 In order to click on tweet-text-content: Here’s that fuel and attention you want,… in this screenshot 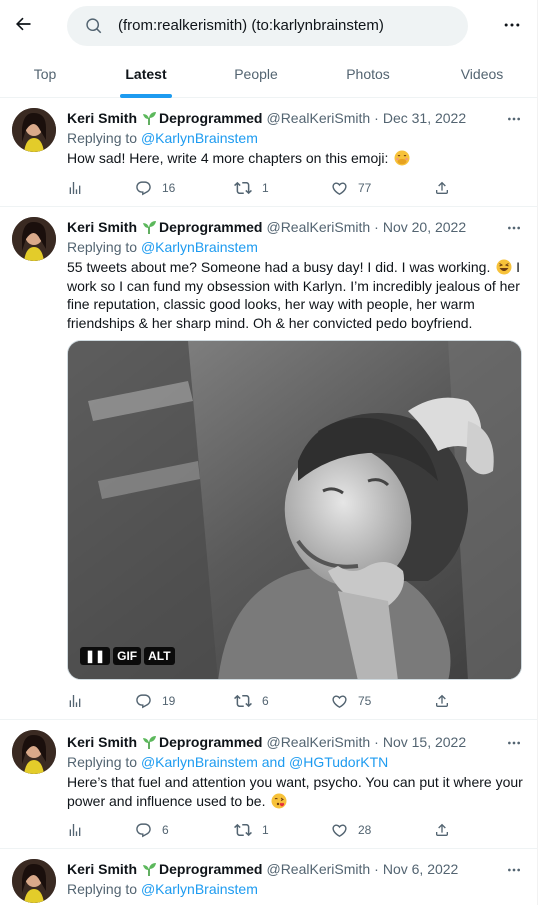, I will do `click(295, 791)`.